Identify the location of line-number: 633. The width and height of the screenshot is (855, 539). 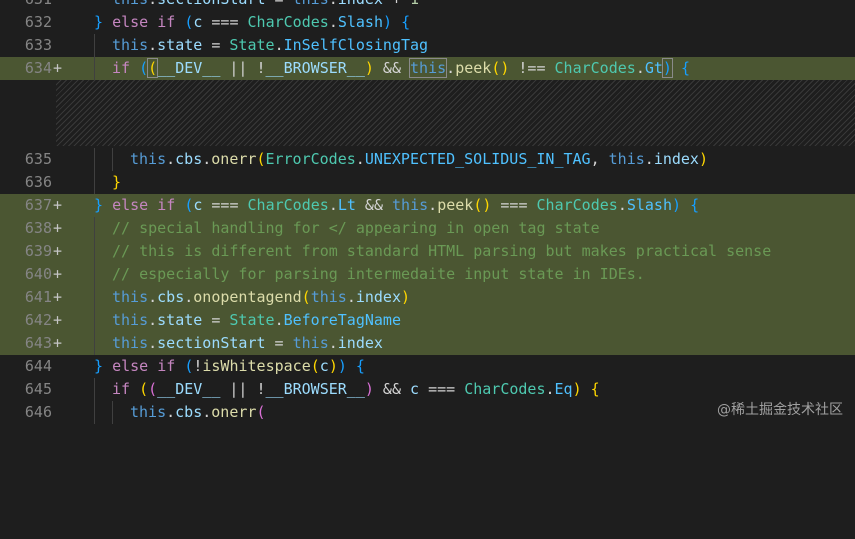
(38, 45).